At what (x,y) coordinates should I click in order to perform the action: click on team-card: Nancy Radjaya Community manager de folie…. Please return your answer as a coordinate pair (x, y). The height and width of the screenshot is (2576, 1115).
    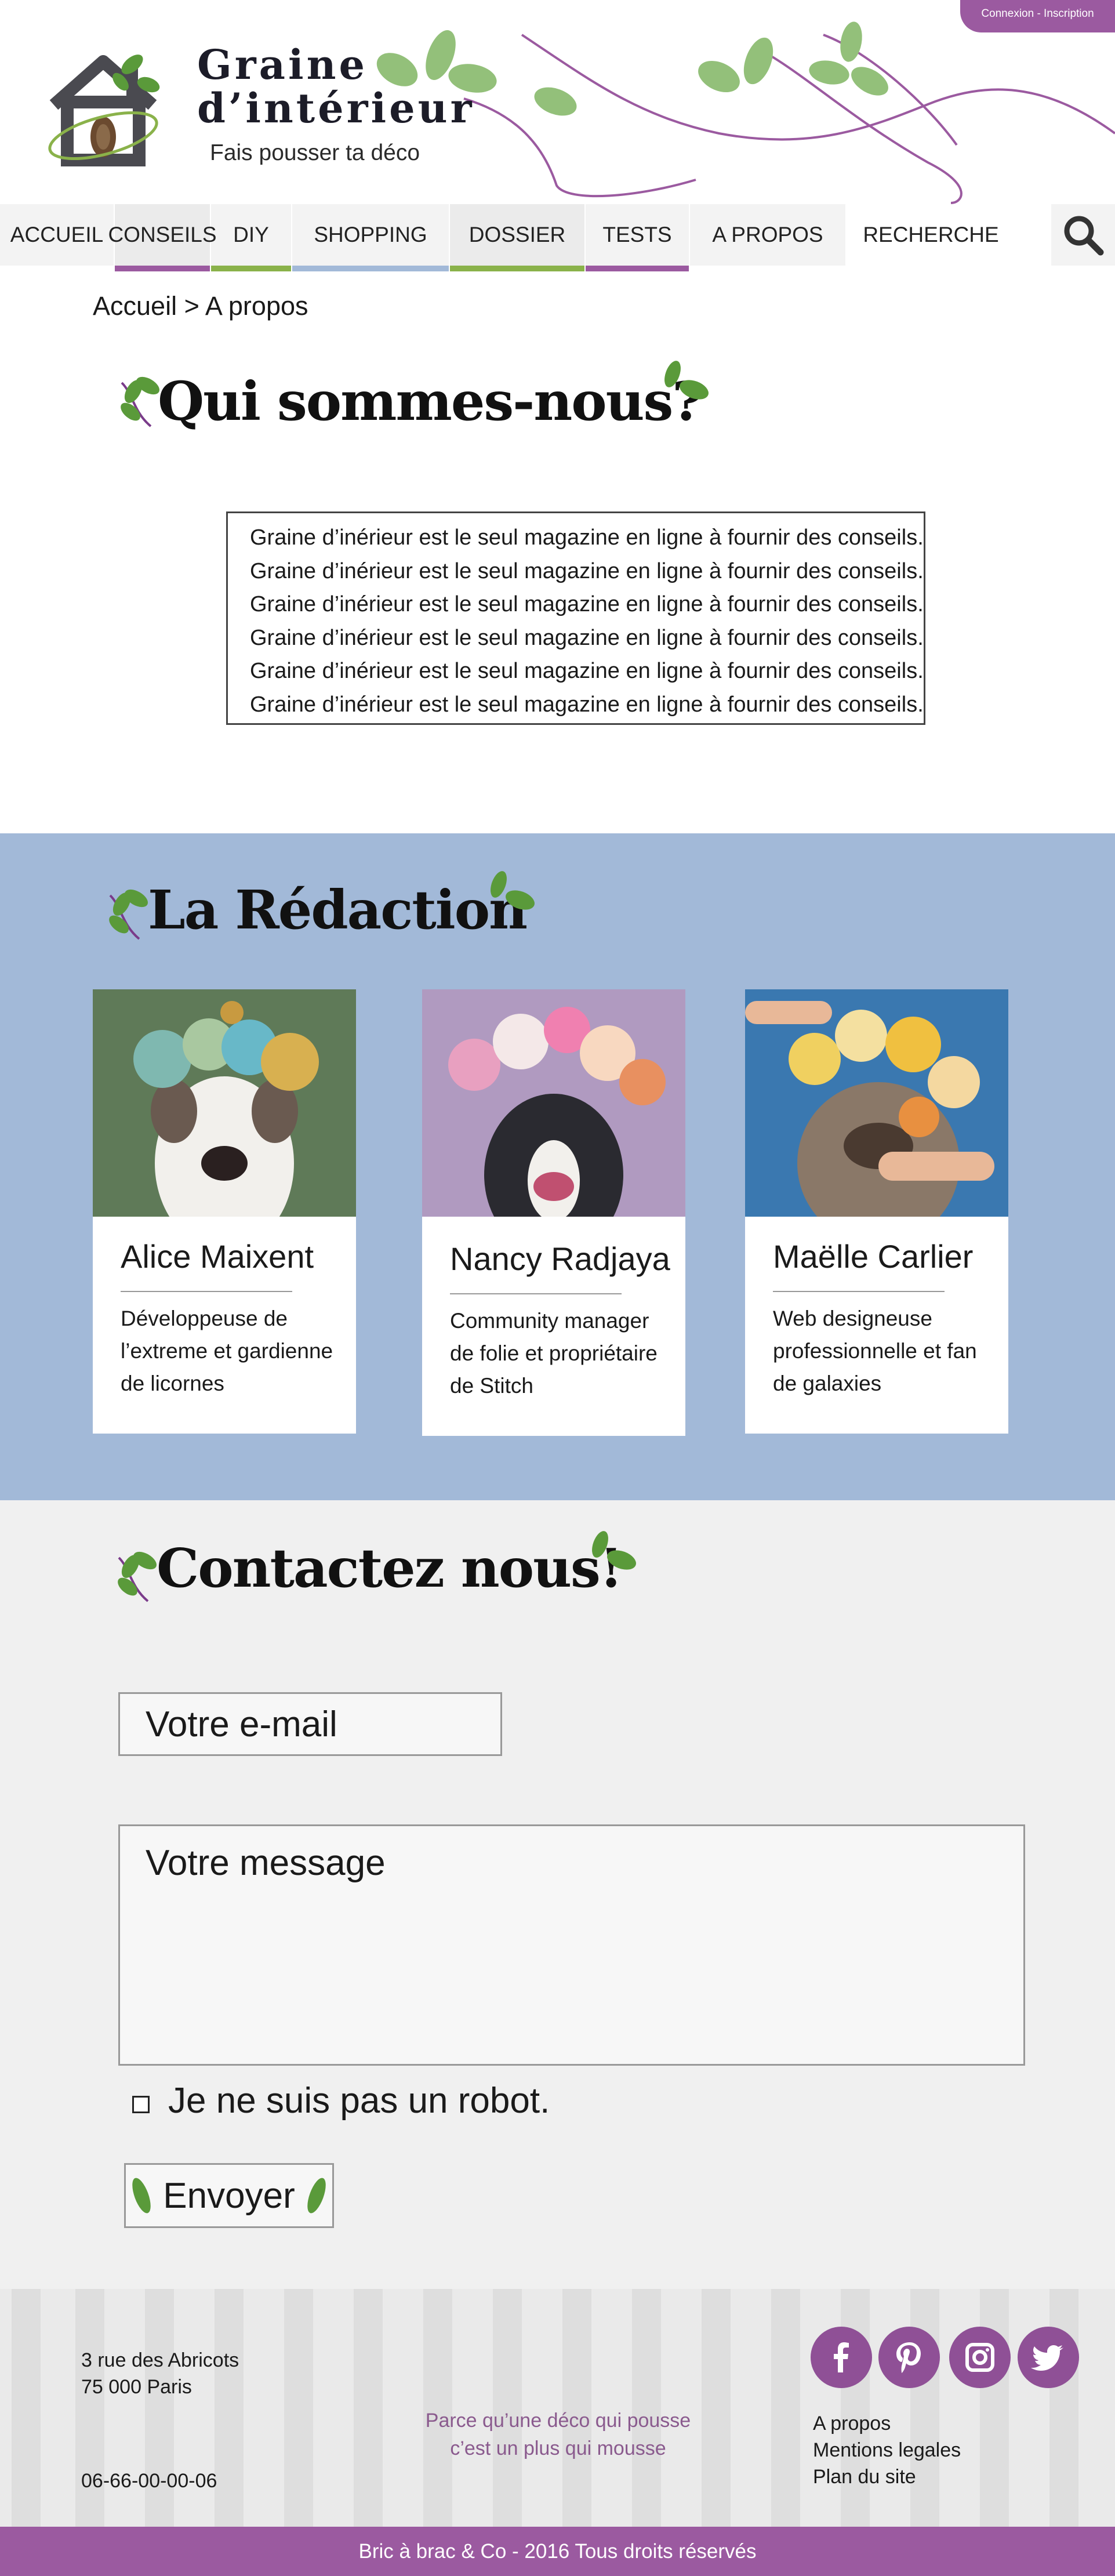
    Looking at the image, I should click on (553, 1212).